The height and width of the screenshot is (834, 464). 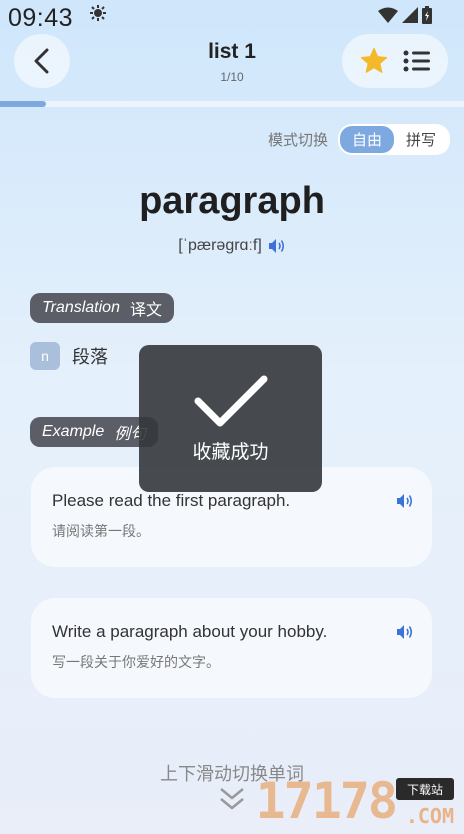 I want to click on page-title: list 1, so click(x=232, y=51).